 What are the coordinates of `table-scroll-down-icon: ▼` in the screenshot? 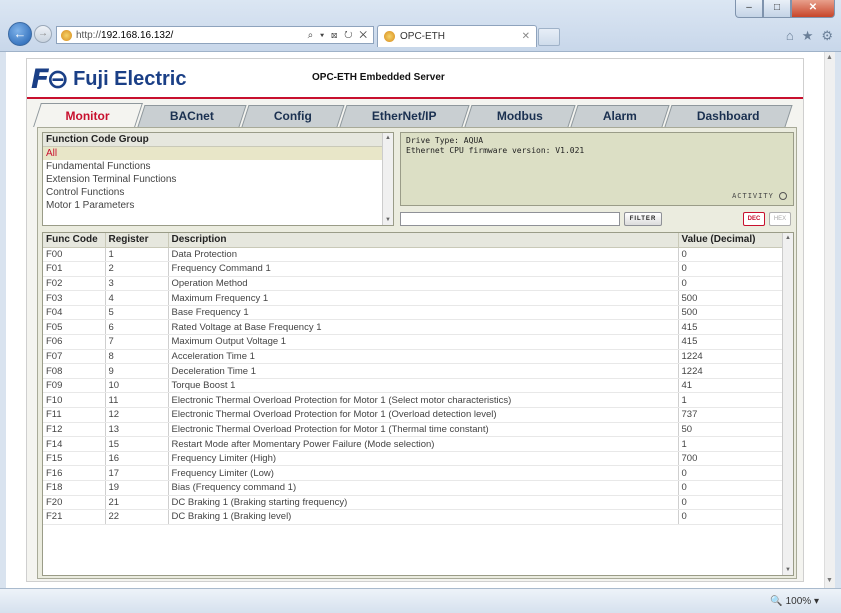 It's located at (788, 570).